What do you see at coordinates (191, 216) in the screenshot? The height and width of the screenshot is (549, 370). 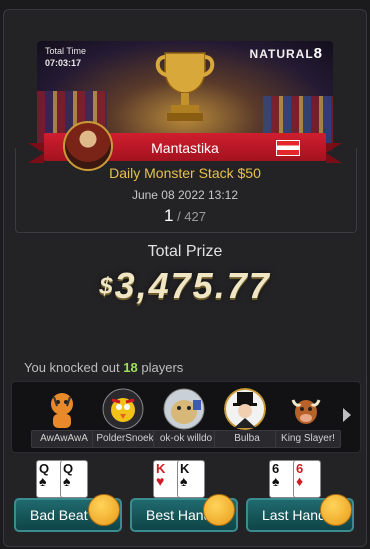 I see `total-players: / 427` at bounding box center [191, 216].